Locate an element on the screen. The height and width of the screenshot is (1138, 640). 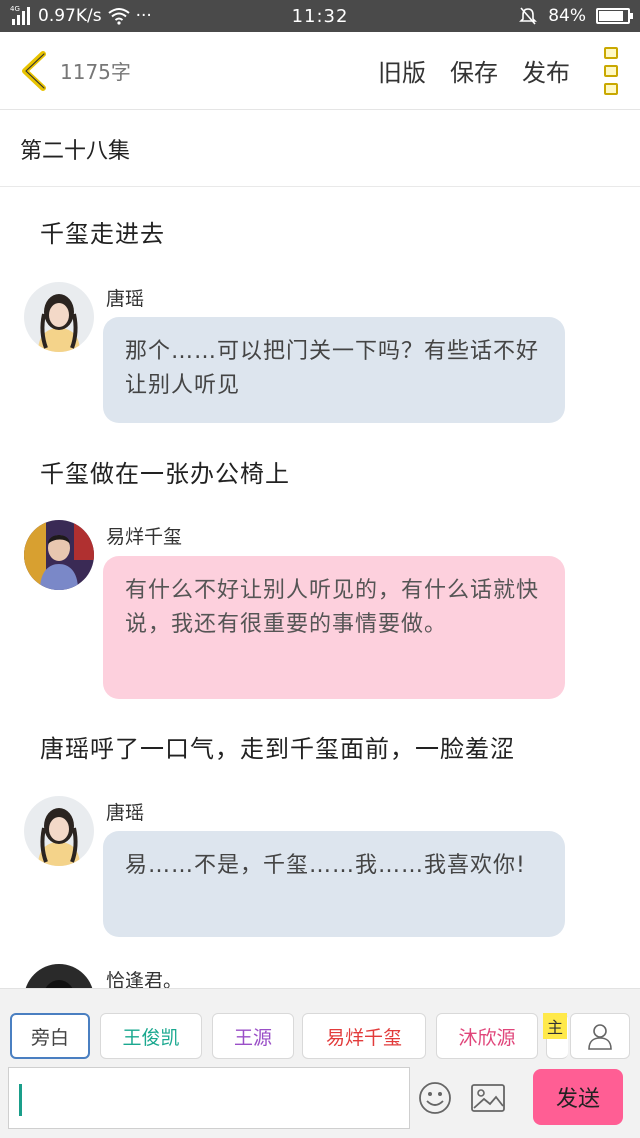
status-time: 11:32 is located at coordinates (320, 16).